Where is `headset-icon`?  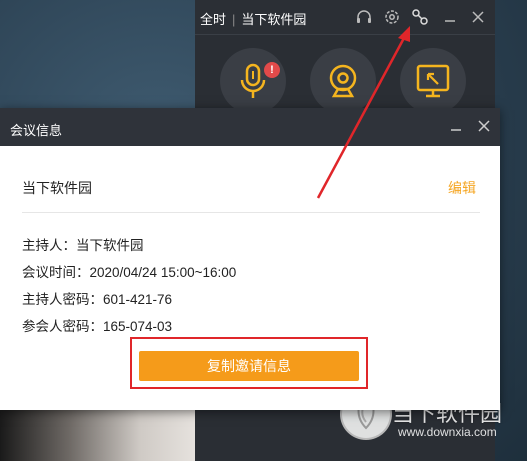 headset-icon is located at coordinates (364, 17).